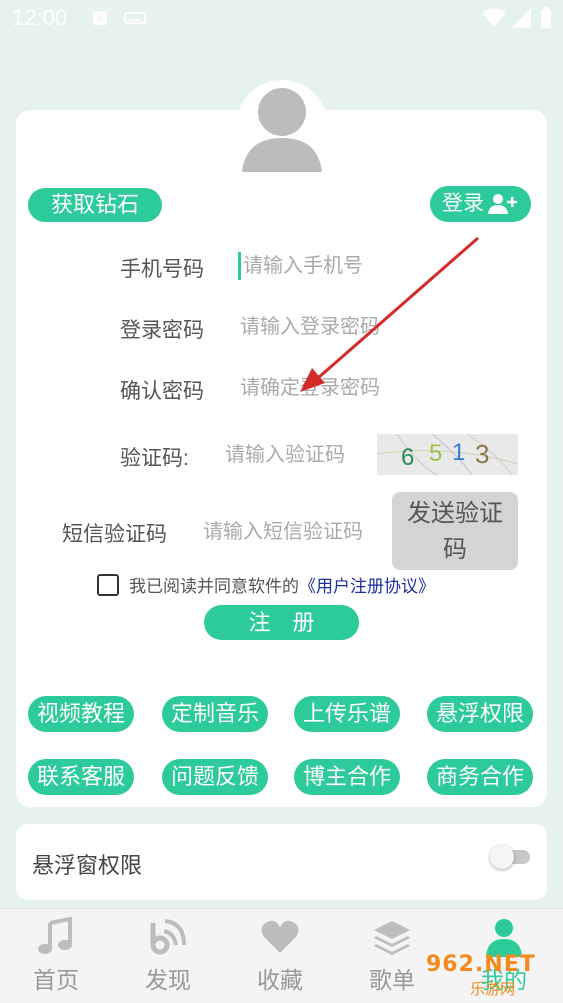 This screenshot has height=1003, width=563. Describe the element at coordinates (370, 388) in the screenshot. I see `confirm-password-input` at that location.